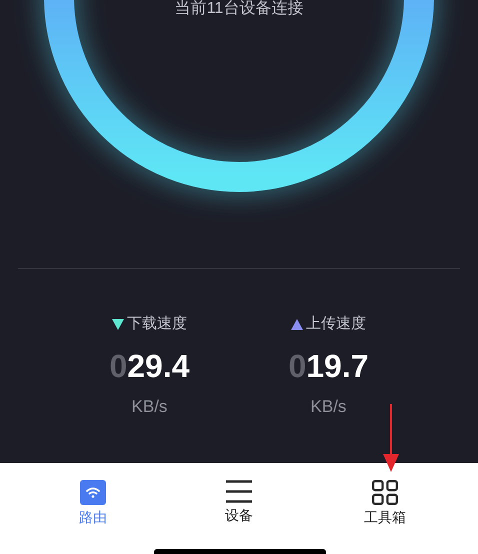 The height and width of the screenshot is (554, 478). I want to click on speed-label: 下载速度, so click(156, 324).